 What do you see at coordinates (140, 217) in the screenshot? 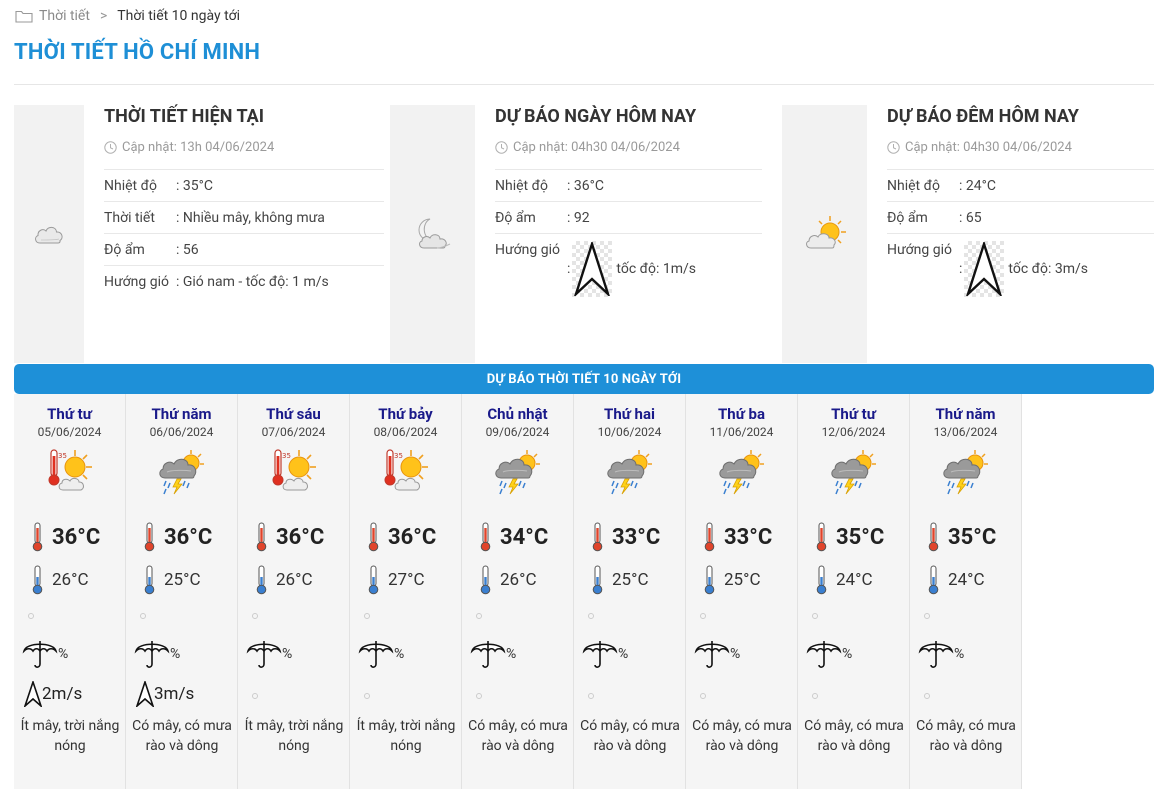
I see `condition-label: Thời tiết` at bounding box center [140, 217].